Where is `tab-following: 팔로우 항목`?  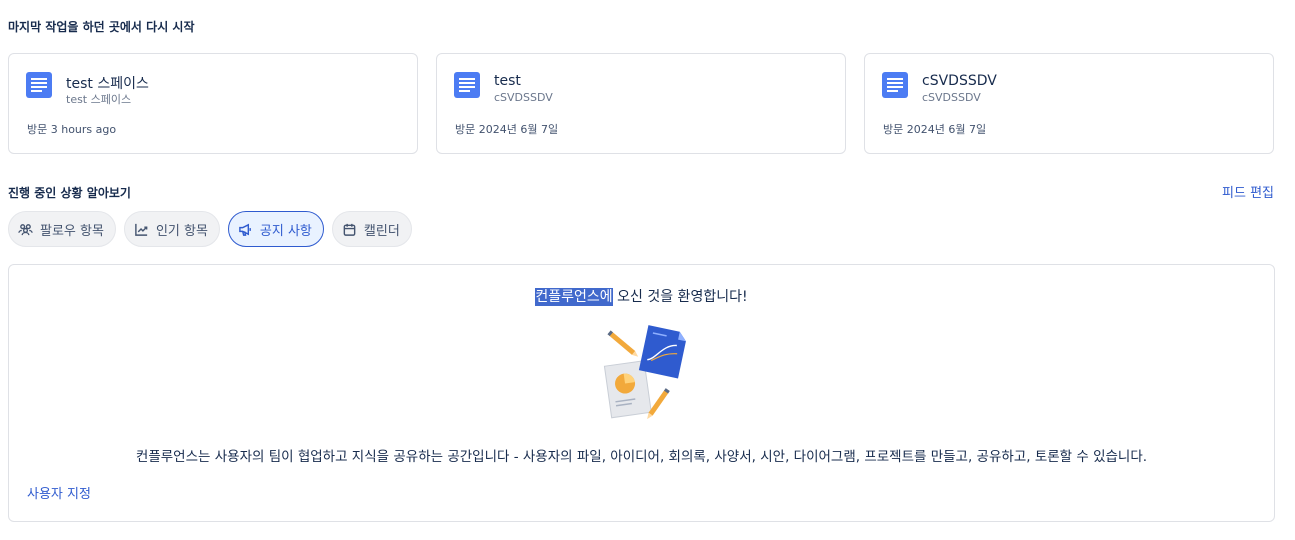
tab-following: 팔로우 항목 is located at coordinates (62, 229).